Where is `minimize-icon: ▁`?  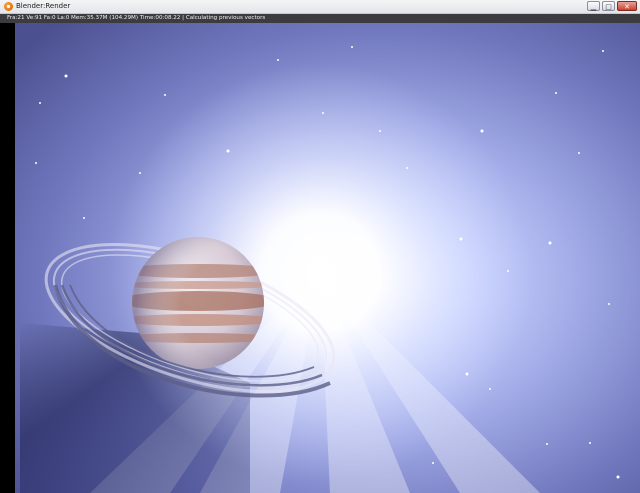
minimize-icon: ▁ is located at coordinates (593, 7).